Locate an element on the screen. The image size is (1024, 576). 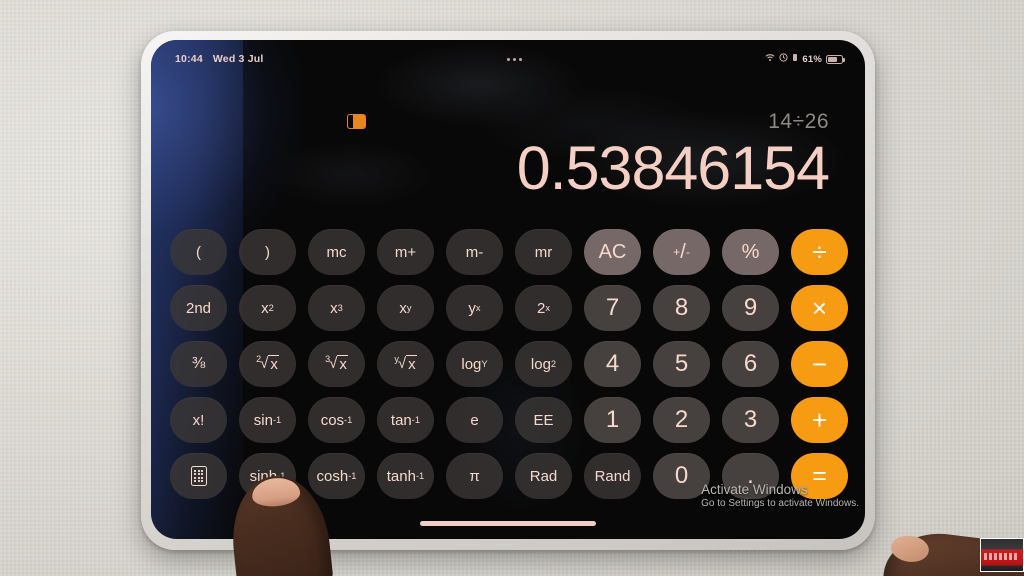
key-digit-2: 2 is located at coordinates (681, 420).